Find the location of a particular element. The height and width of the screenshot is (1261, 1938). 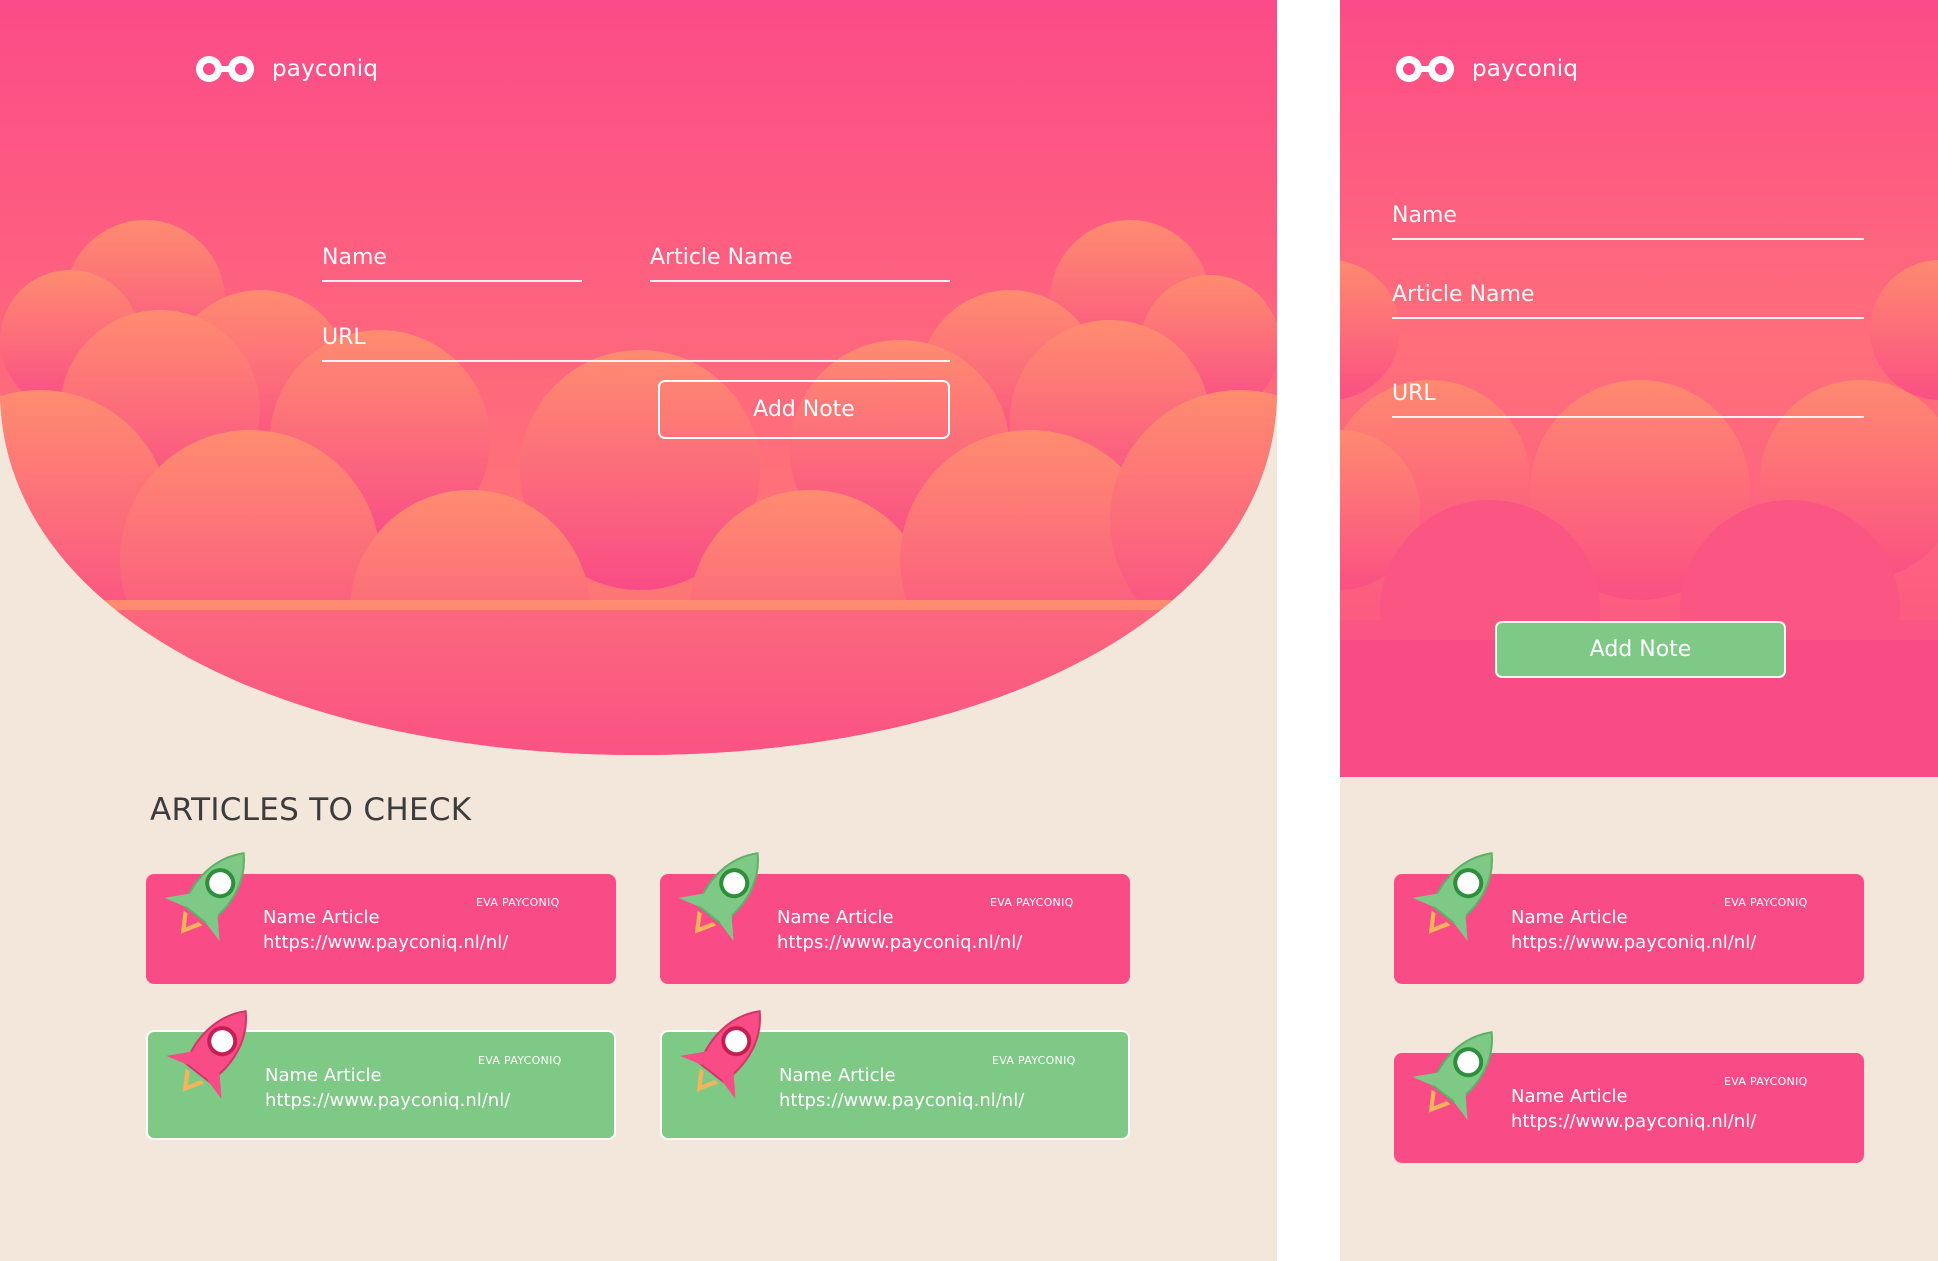

section-title: ARTICLES TO CHECK is located at coordinates (311, 810).